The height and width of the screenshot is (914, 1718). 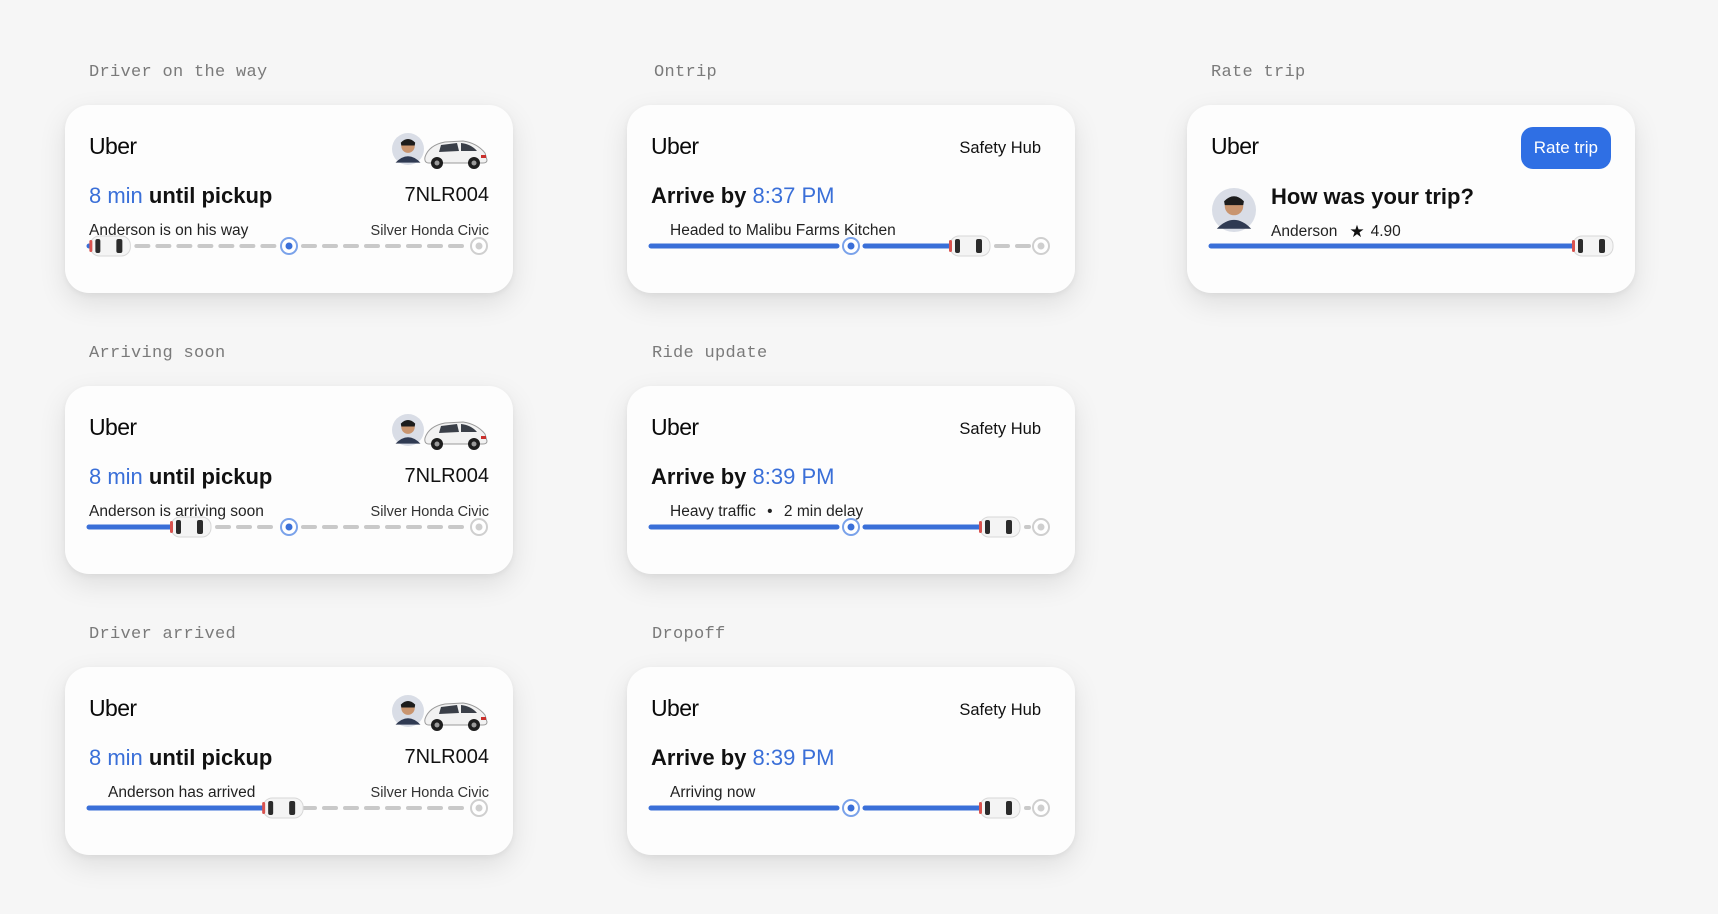 I want to click on section-label-arriving-soon: Arriving soon, so click(x=157, y=353).